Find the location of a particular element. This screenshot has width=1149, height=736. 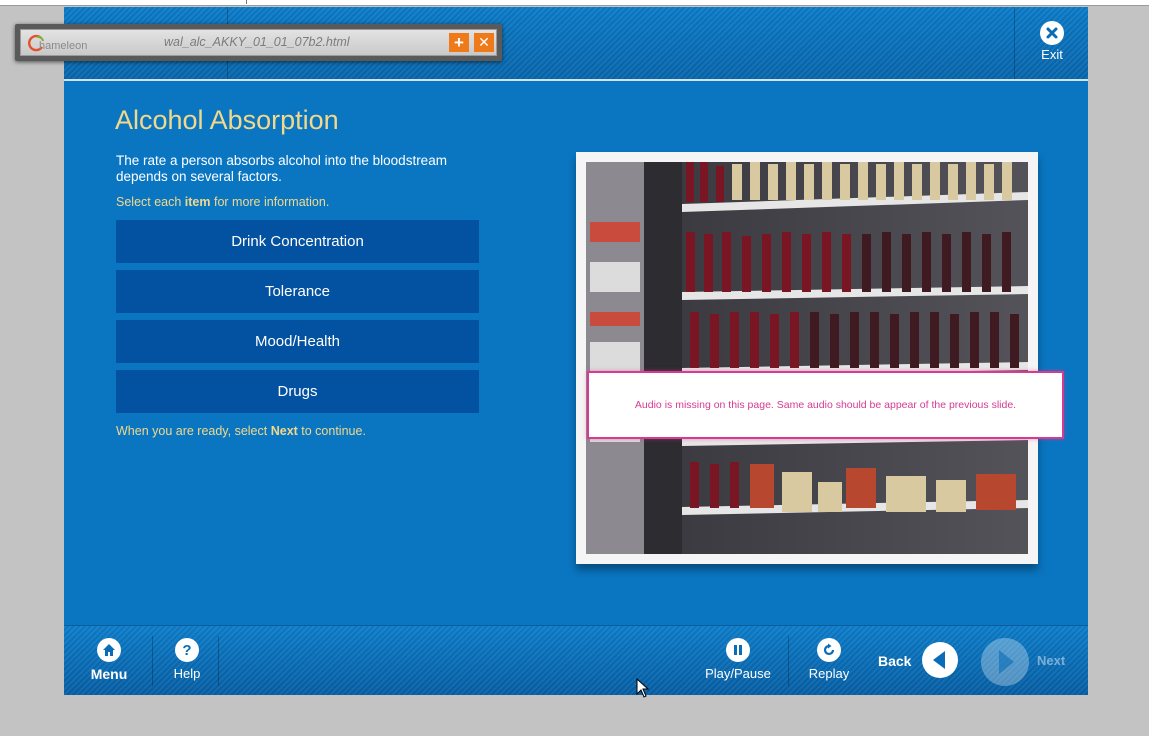

next-button is located at coordinates (1005, 662).